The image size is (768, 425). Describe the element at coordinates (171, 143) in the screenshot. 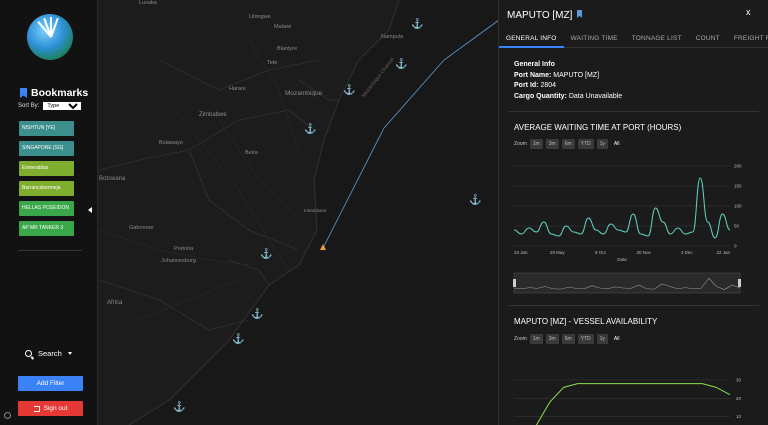

I see `map-label: Bulawayo` at that location.